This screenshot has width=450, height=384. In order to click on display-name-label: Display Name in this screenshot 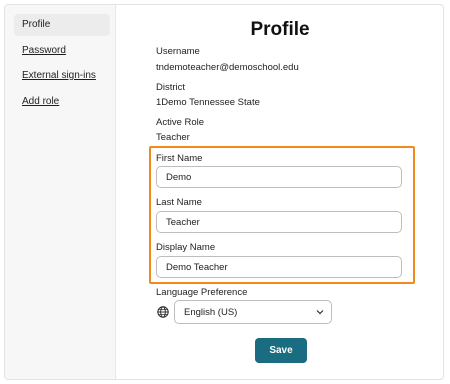, I will do `click(186, 247)`.